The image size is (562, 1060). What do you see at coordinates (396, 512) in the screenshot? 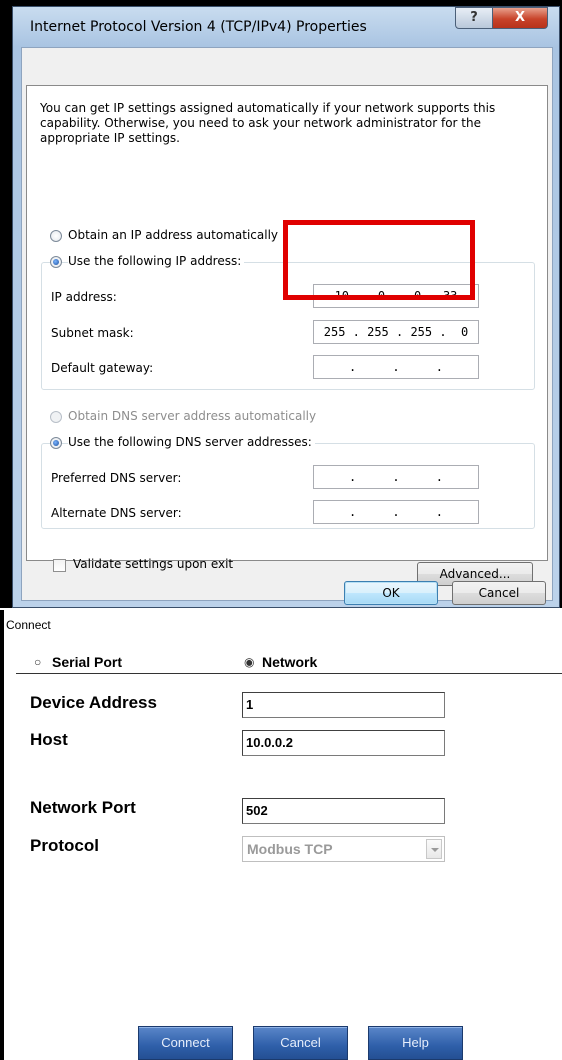
I see `alternate-dns-input: . . .` at bounding box center [396, 512].